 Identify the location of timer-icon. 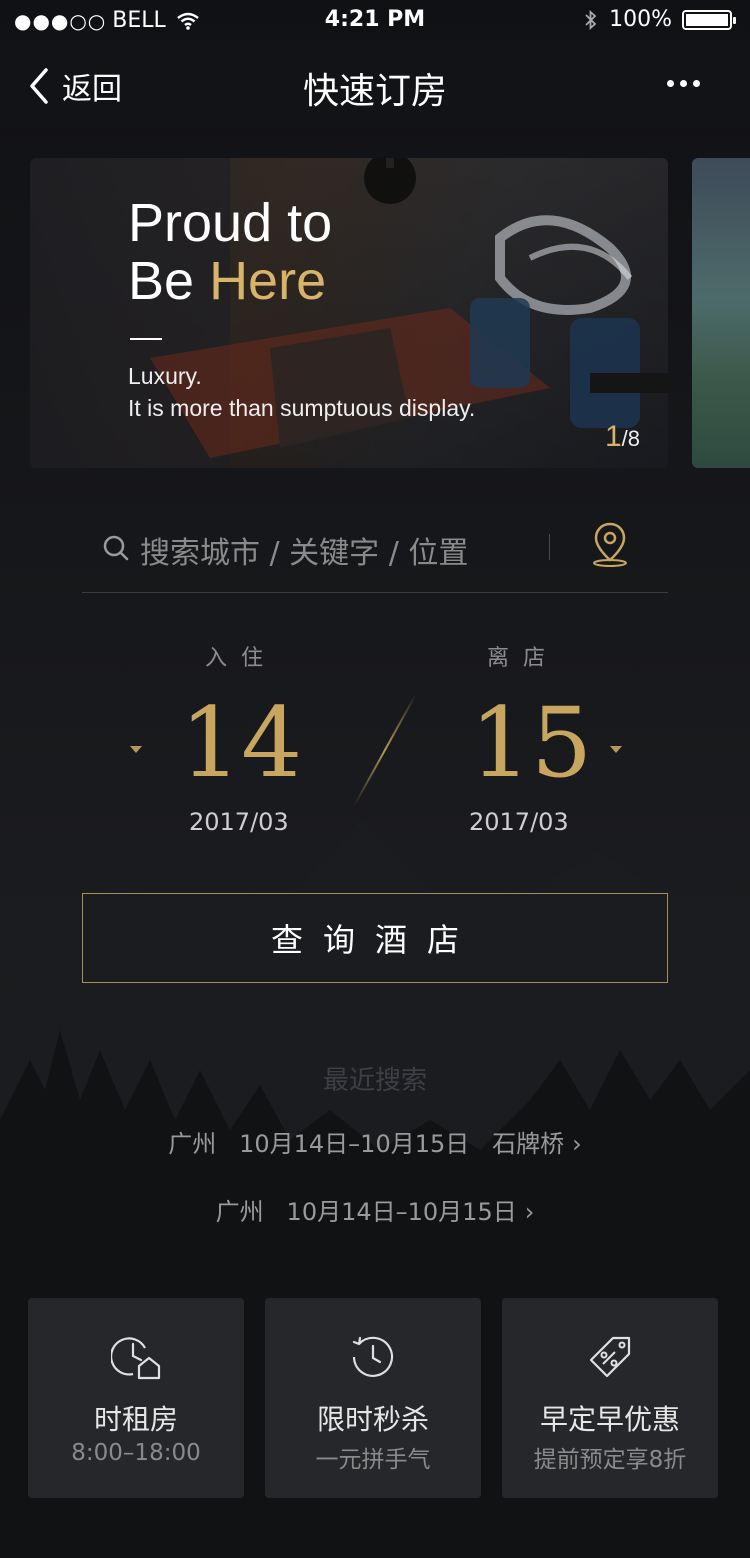
(373, 1356).